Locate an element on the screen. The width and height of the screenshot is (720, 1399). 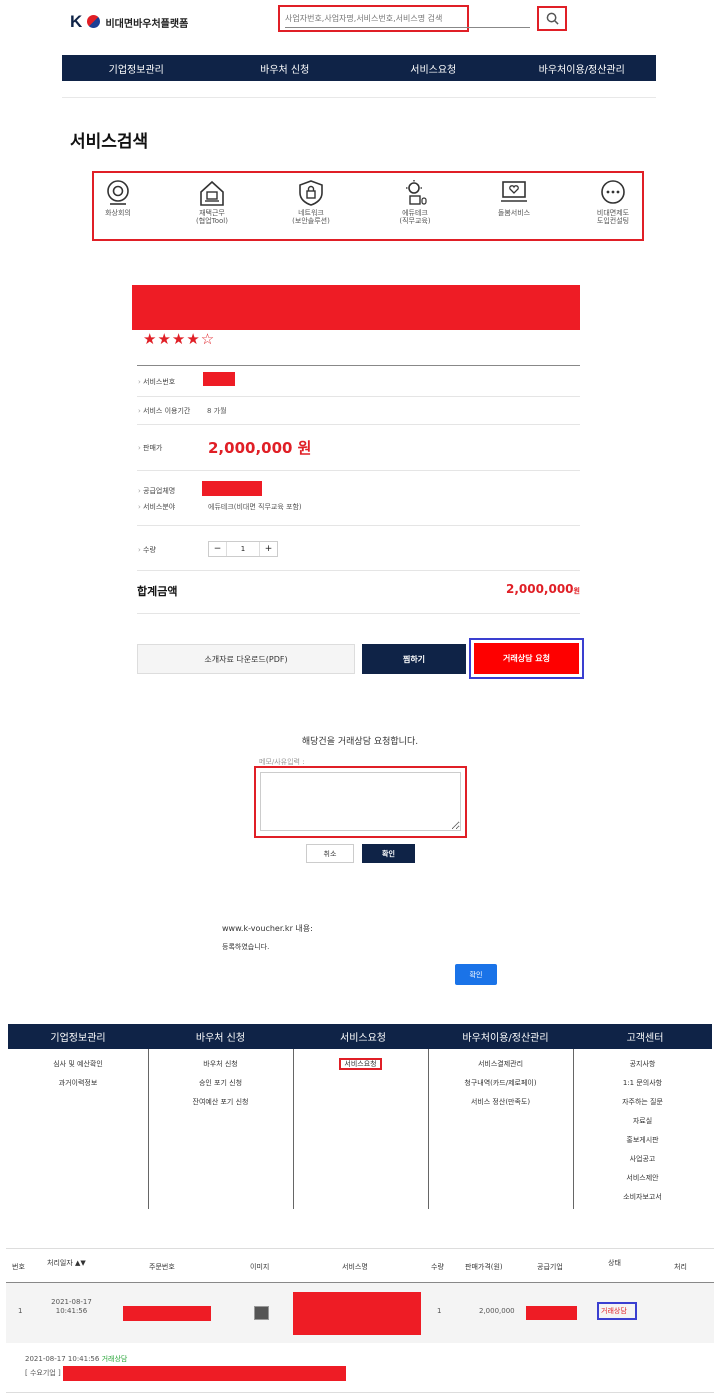
top-nav-item: 서비스요청 is located at coordinates (433, 68).